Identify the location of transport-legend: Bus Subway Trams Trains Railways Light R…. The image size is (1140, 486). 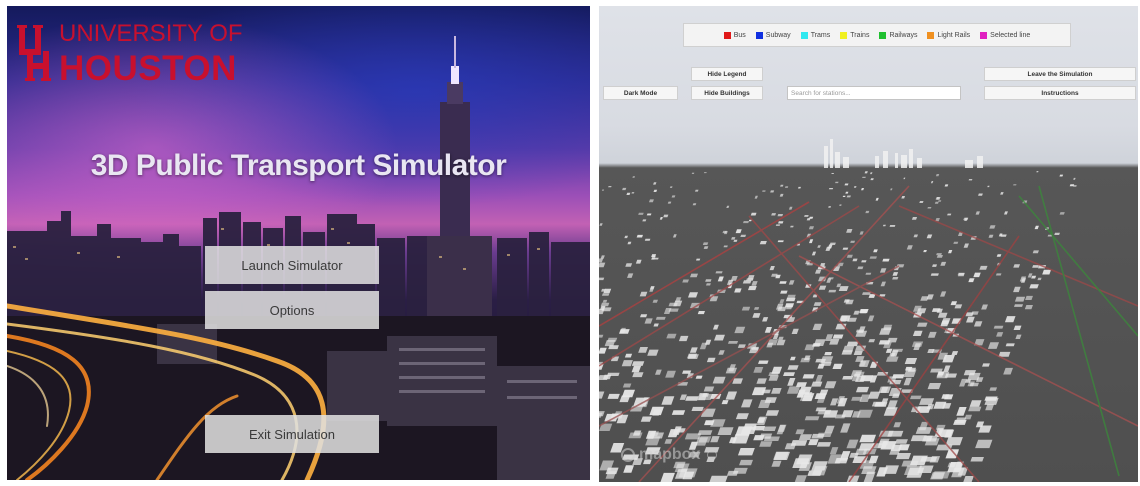
(877, 35).